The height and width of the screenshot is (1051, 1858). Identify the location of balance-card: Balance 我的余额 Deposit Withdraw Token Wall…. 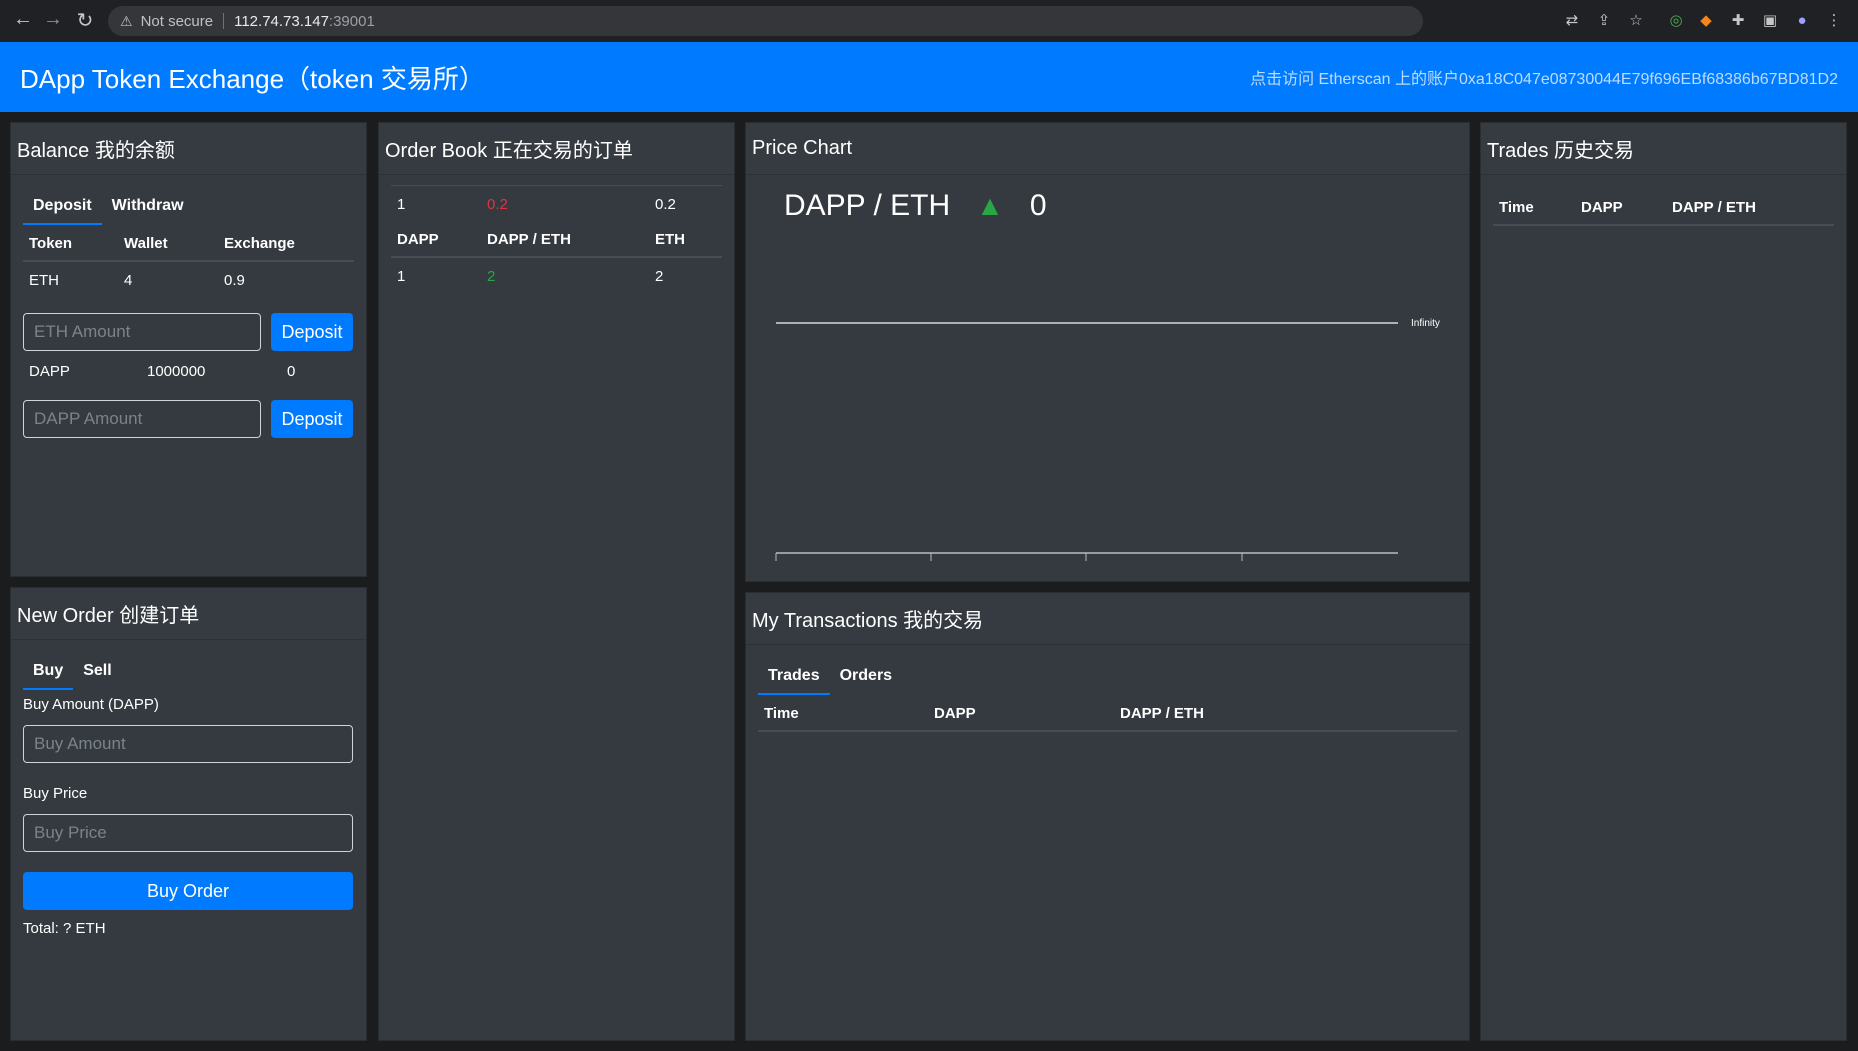
(188, 349).